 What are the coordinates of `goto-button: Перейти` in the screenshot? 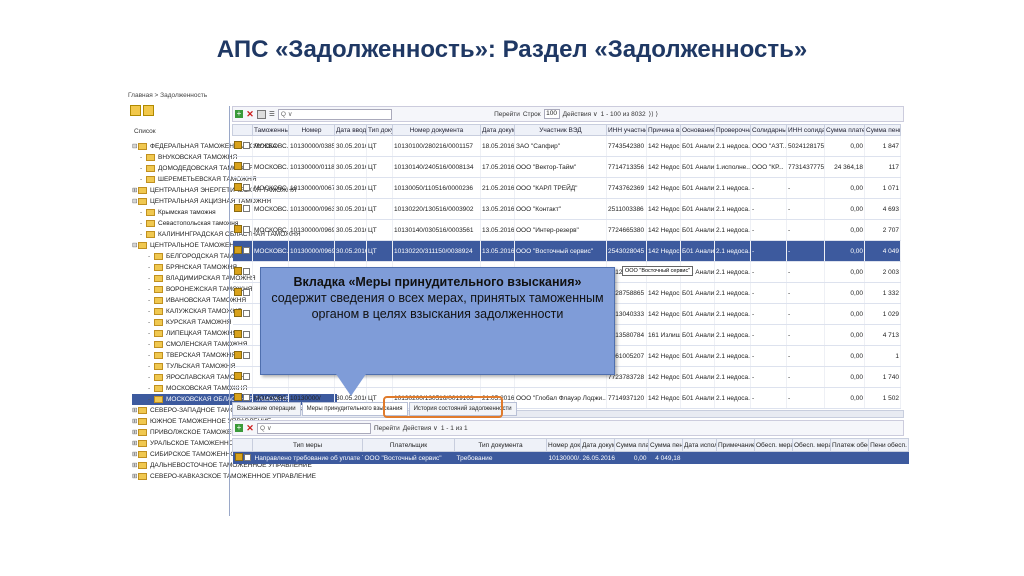 It's located at (507, 114).